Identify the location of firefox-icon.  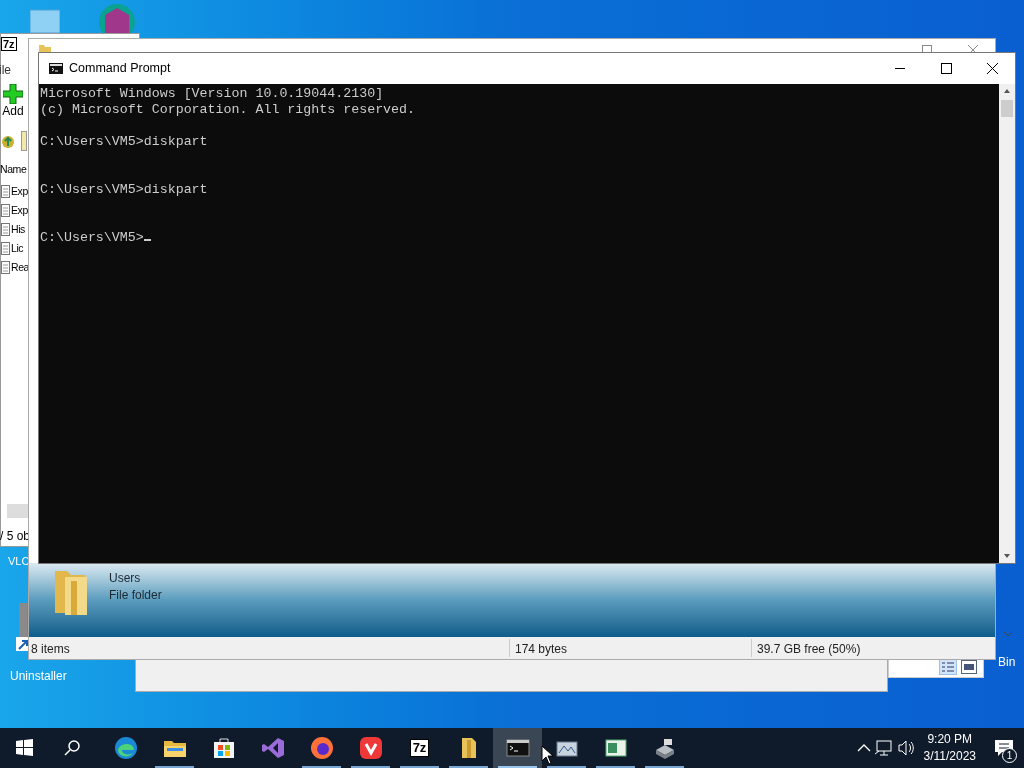
(321, 748).